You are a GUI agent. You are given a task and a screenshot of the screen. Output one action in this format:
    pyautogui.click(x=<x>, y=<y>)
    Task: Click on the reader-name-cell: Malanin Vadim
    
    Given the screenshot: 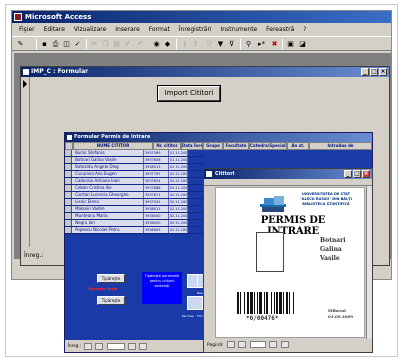 What is the action you would take?
    pyautogui.click(x=107, y=209)
    